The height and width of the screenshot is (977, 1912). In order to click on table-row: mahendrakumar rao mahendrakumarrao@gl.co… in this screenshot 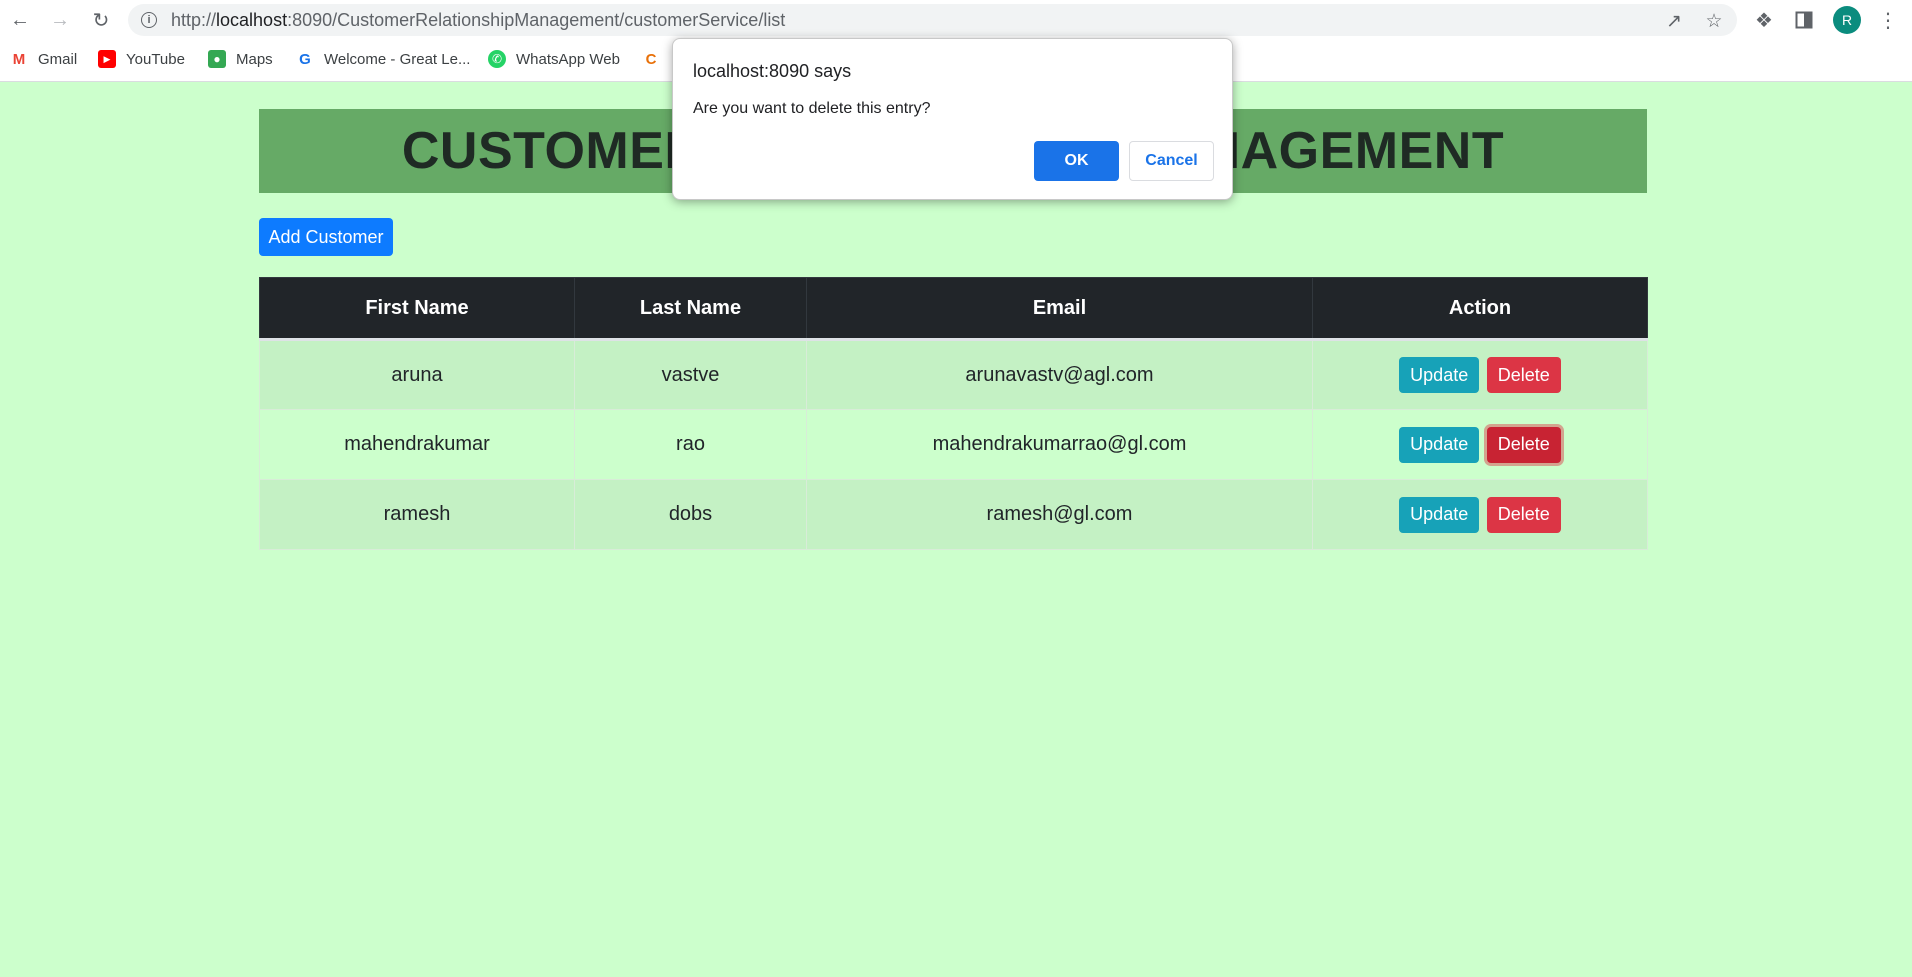, I will do `click(953, 444)`.